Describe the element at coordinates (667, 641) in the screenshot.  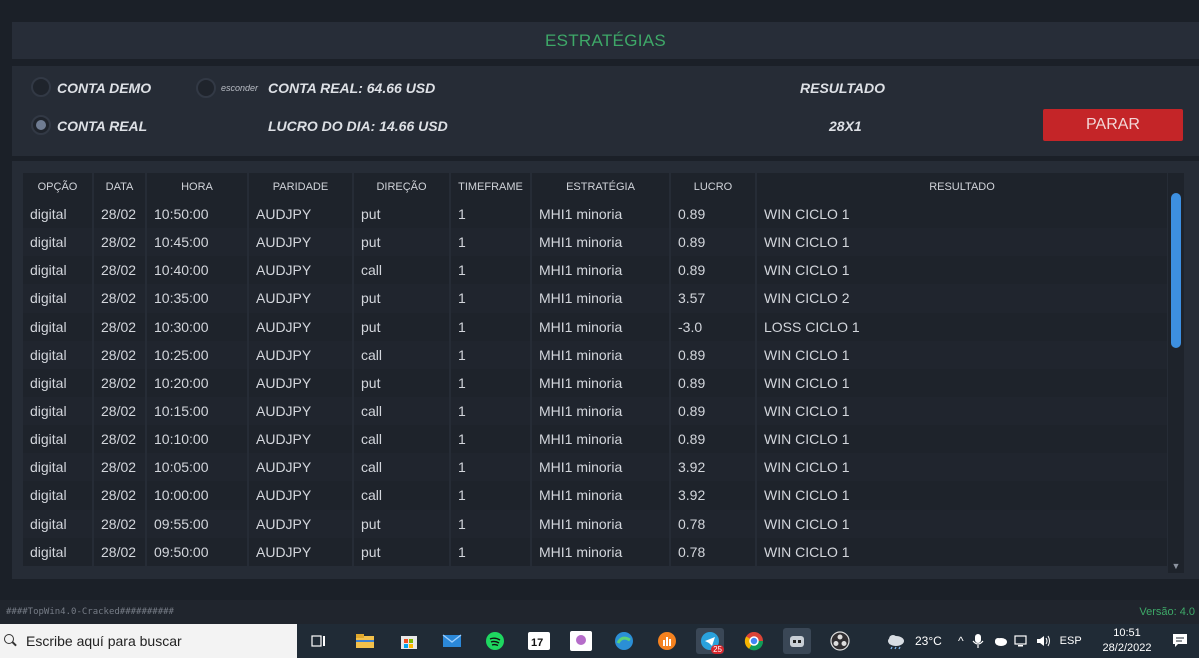
I see `chart-app-icon` at that location.